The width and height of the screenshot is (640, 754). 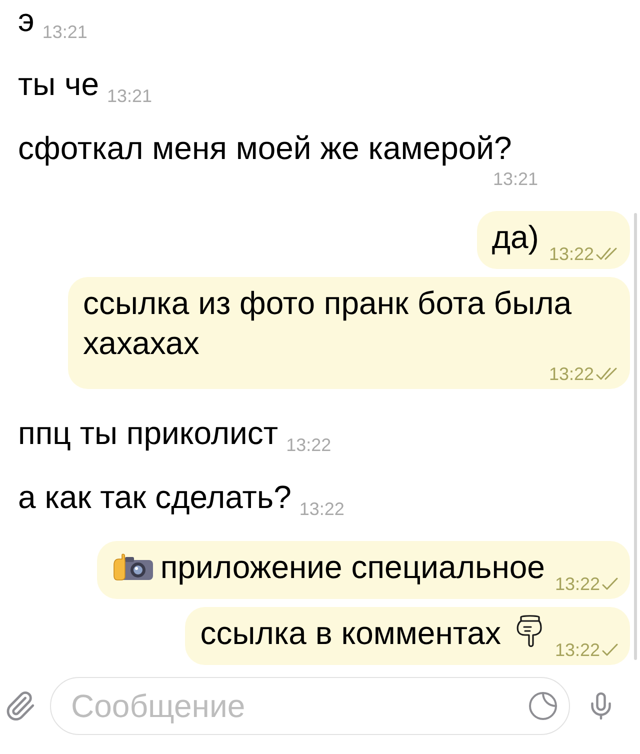 What do you see at coordinates (352, 567) in the screenshot?
I see `message-text: приложение специальное` at bounding box center [352, 567].